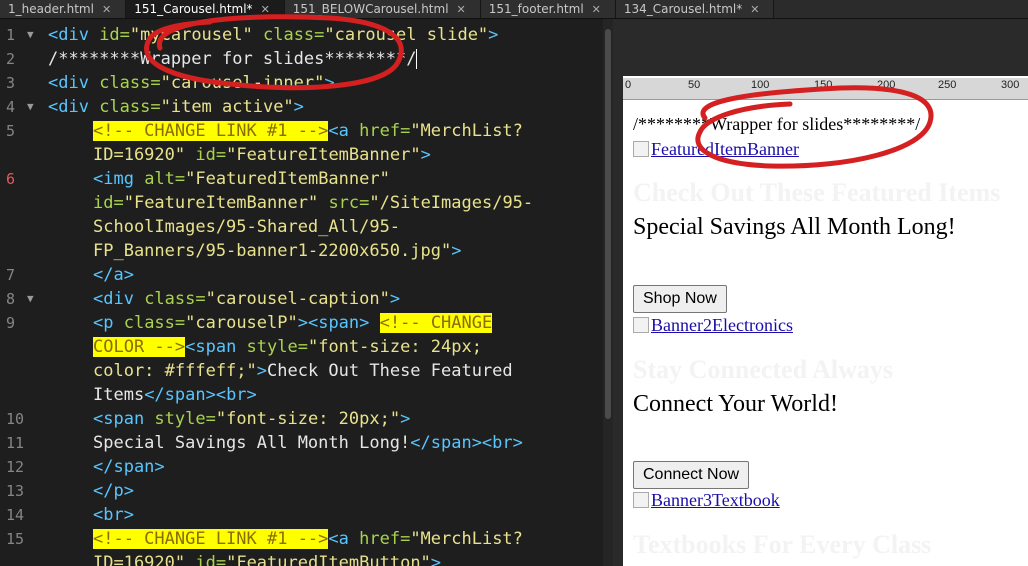 The height and width of the screenshot is (566, 1028). What do you see at coordinates (11, 83) in the screenshot?
I see `line-number: 3` at bounding box center [11, 83].